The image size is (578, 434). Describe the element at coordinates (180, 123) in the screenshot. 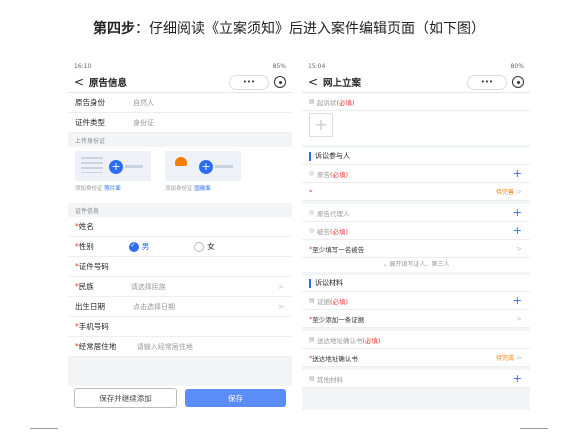

I see `id-type-row: 证件类型 身份证` at that location.